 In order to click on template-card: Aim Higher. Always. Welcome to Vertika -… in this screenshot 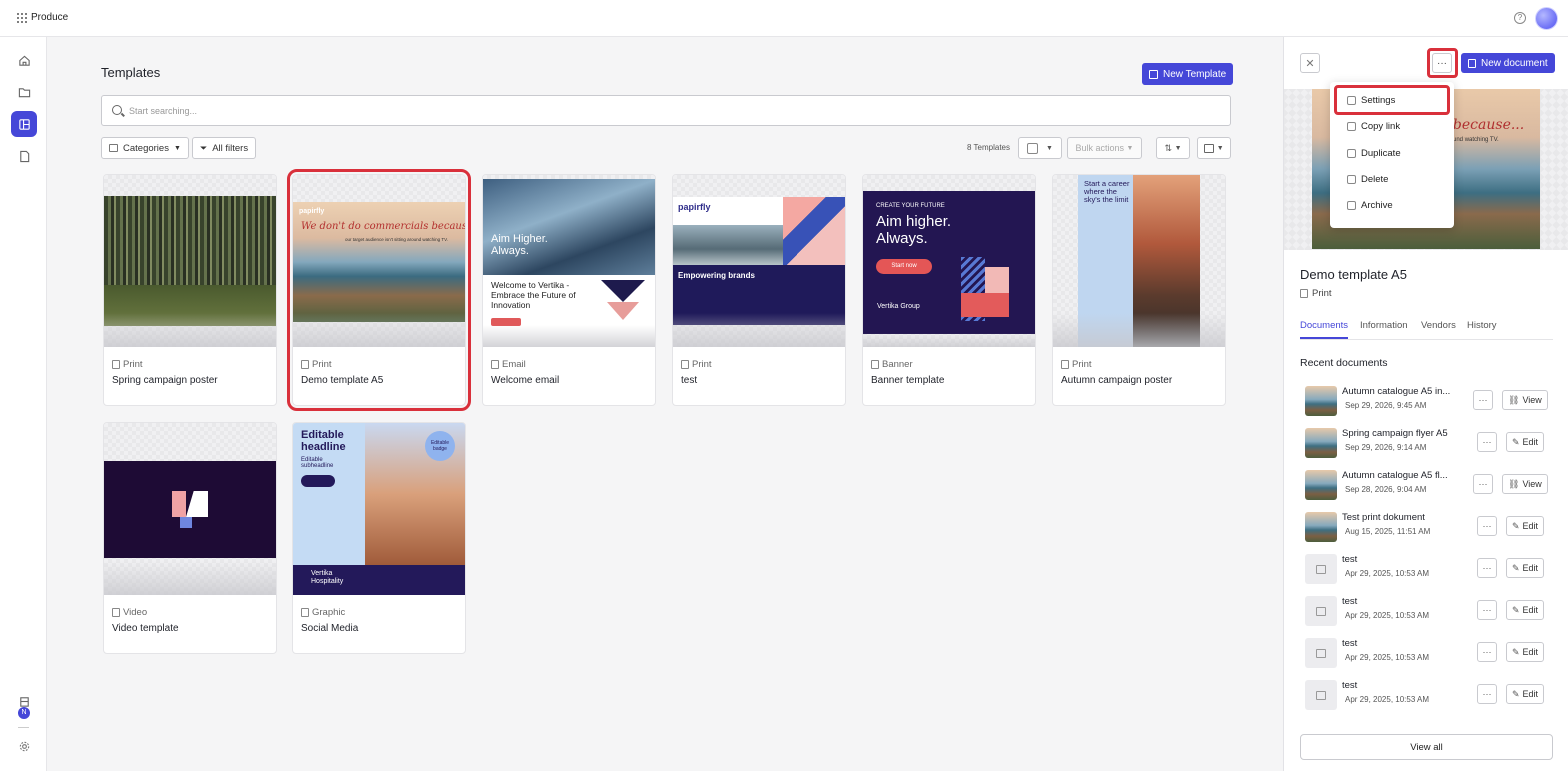, I will do `click(569, 290)`.